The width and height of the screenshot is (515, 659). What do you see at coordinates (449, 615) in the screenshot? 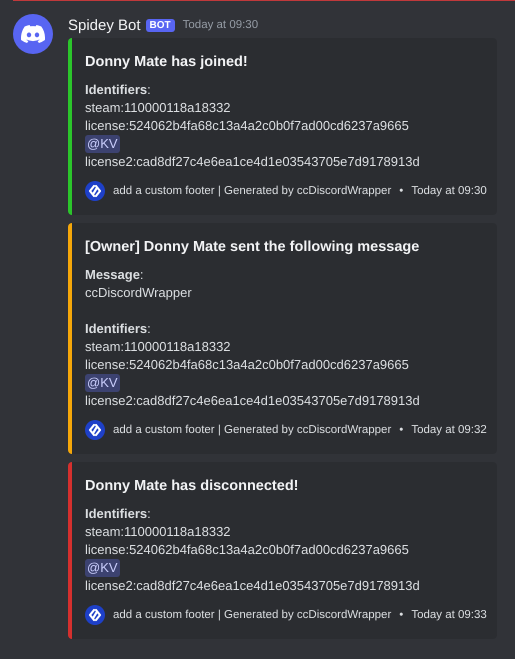
I see `footer-timestamp: Today at 09:33` at bounding box center [449, 615].